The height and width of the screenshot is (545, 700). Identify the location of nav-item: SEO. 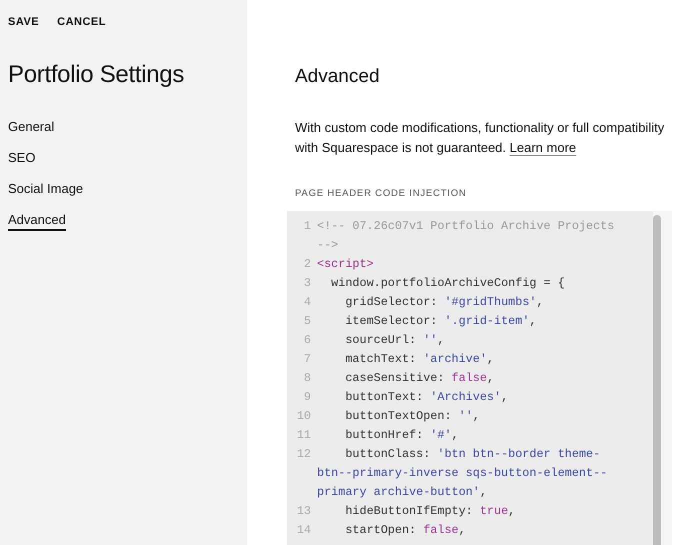
(22, 159).